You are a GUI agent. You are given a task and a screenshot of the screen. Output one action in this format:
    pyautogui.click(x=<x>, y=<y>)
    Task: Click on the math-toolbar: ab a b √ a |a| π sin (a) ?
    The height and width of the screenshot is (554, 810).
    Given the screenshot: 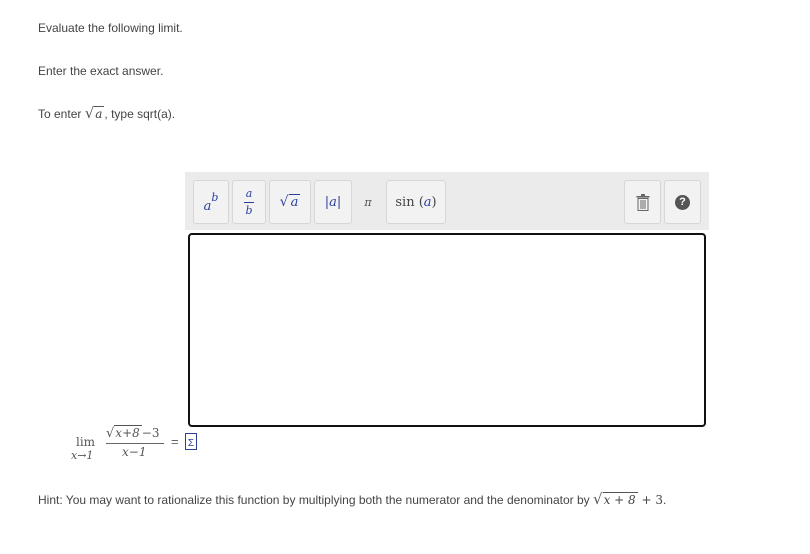 What is the action you would take?
    pyautogui.click(x=447, y=201)
    